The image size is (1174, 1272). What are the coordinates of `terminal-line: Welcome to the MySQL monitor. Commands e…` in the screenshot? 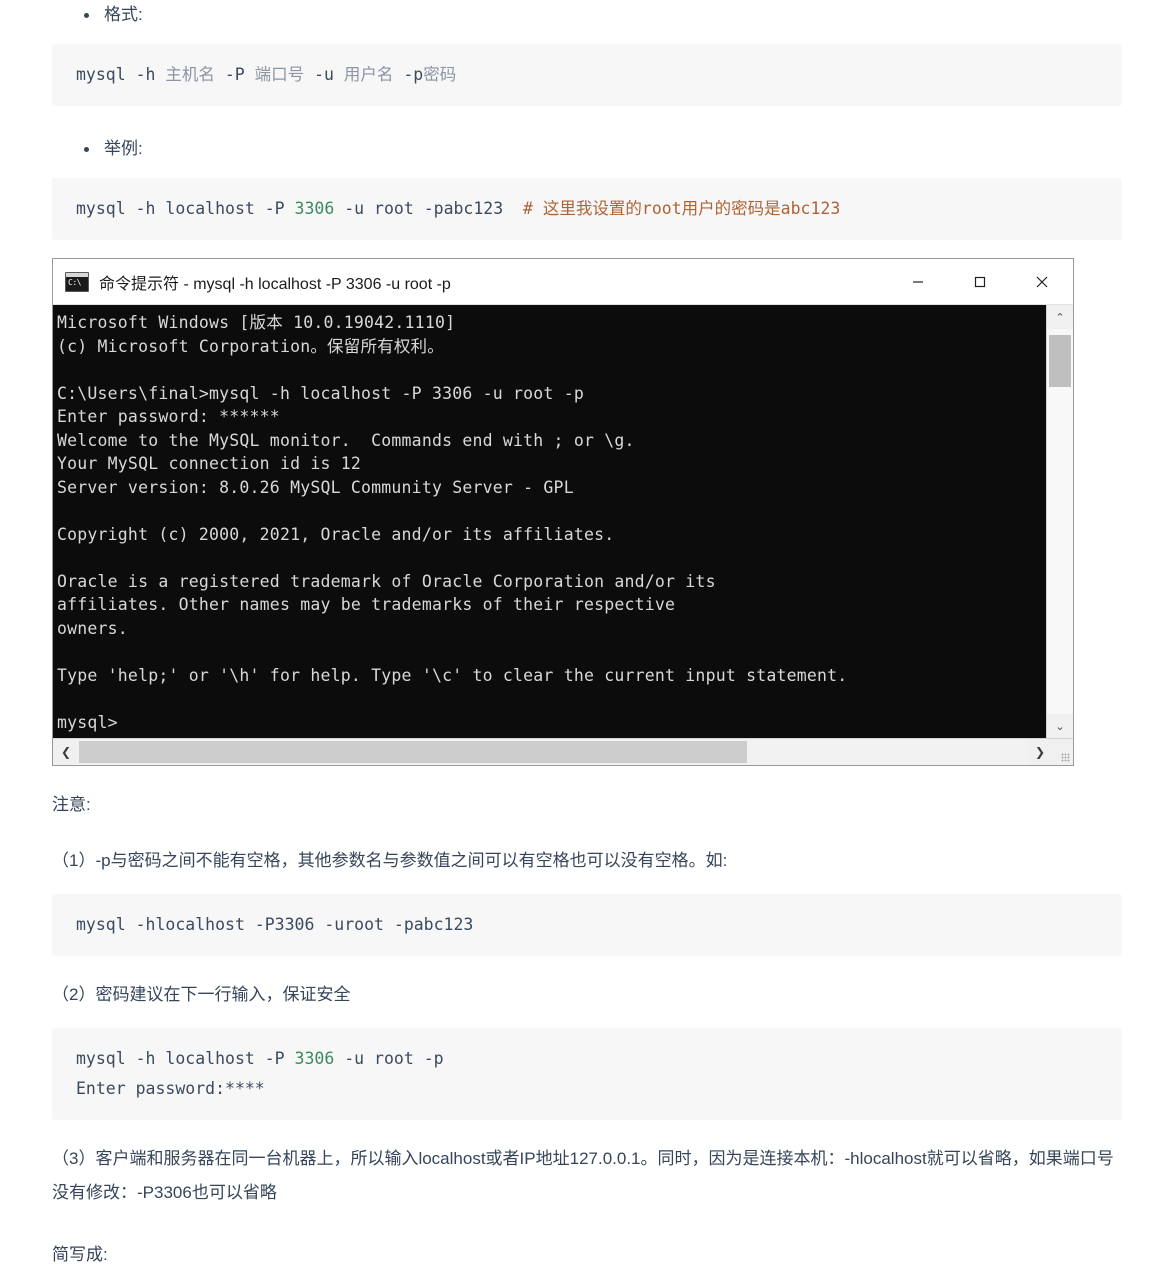 It's located at (346, 440).